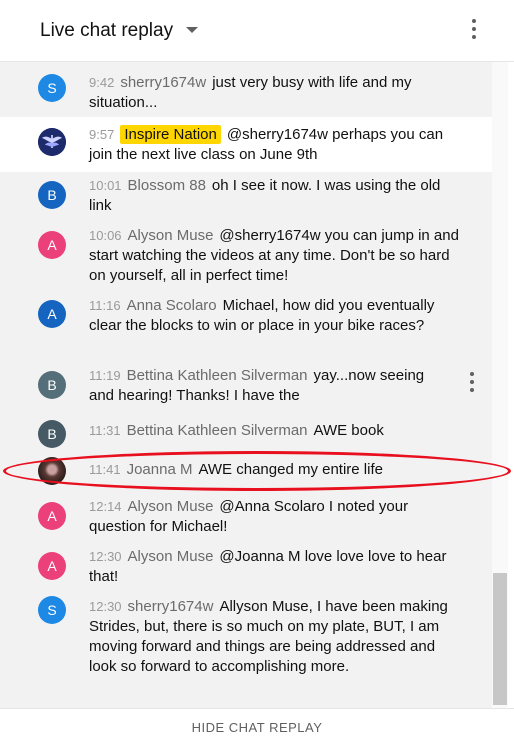  What do you see at coordinates (474, 32) in the screenshot?
I see `more-vert-icon` at bounding box center [474, 32].